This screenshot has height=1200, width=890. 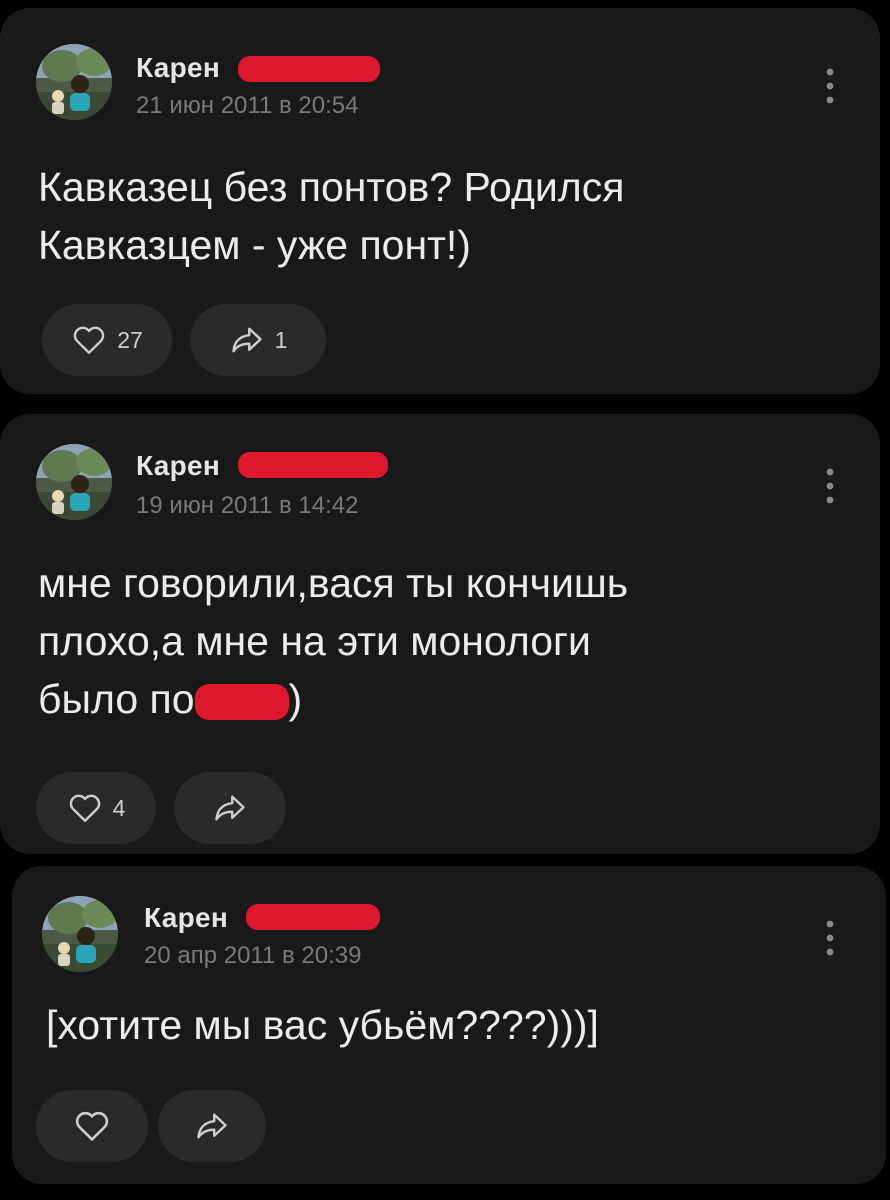 I want to click on post-text-fragment: было по, so click(x=116, y=699).